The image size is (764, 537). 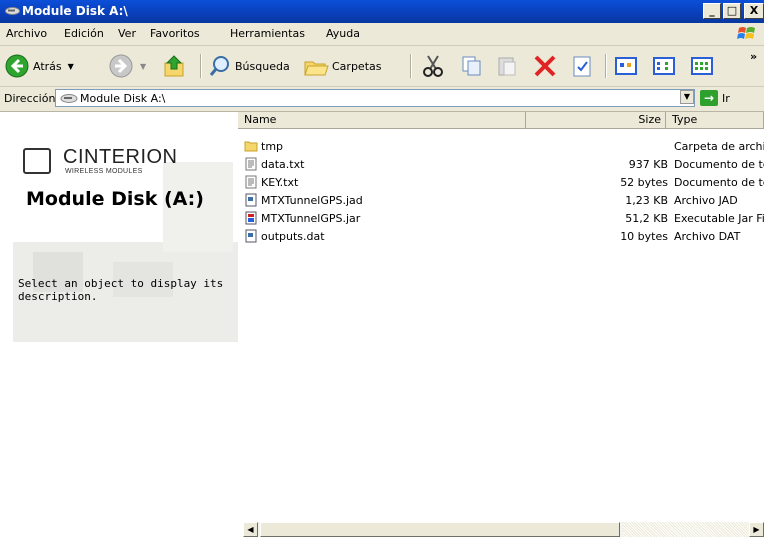 I want to click on close-button: X, so click(x=754, y=11).